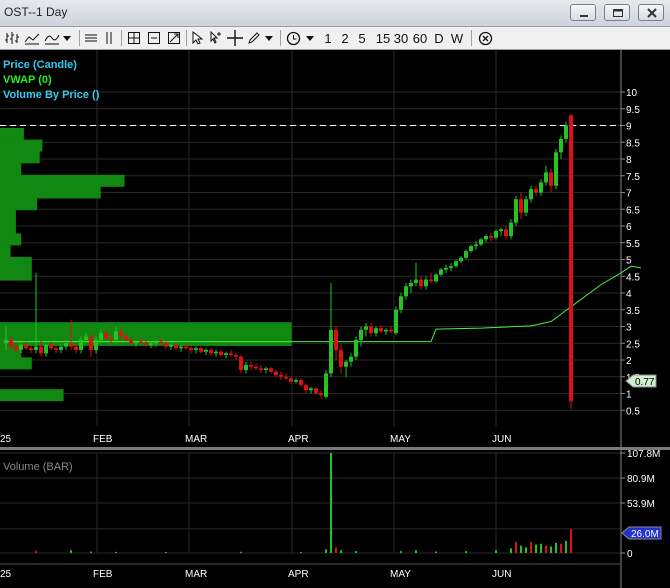  I want to click on zoom-area-icon, so click(174, 38).